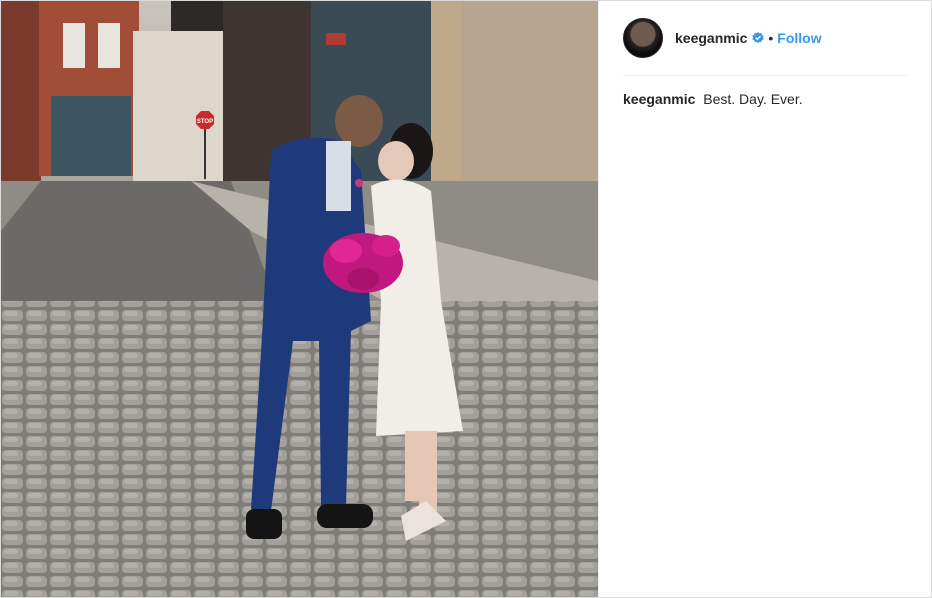  Describe the element at coordinates (643, 38) in the screenshot. I see `avatar` at that location.